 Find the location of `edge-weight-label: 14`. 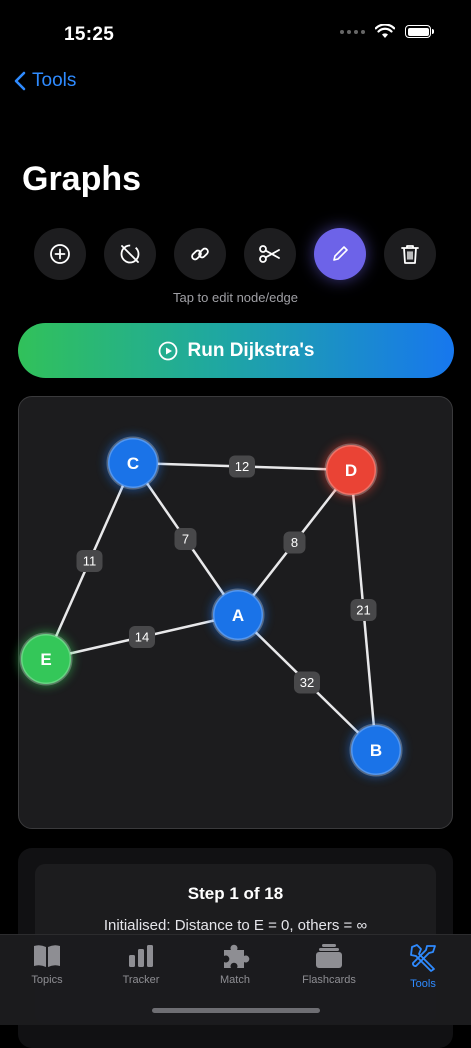

edge-weight-label: 14 is located at coordinates (142, 637).